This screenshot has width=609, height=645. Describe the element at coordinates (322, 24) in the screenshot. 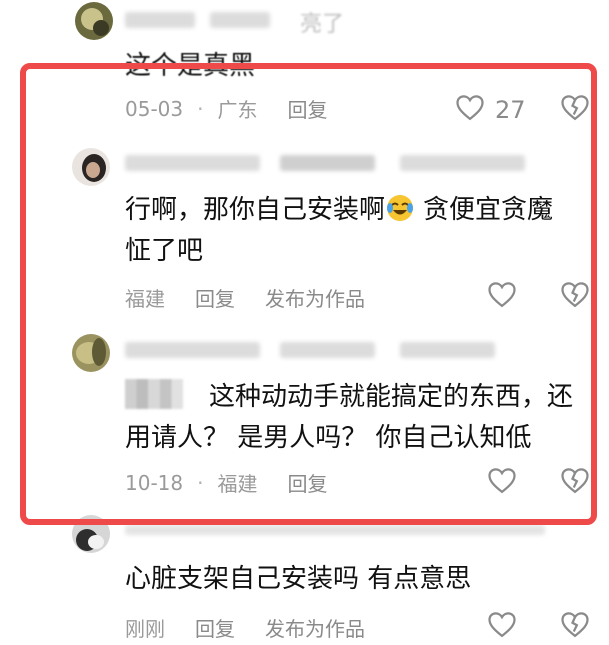

I see `username-fragment: 亮了` at that location.